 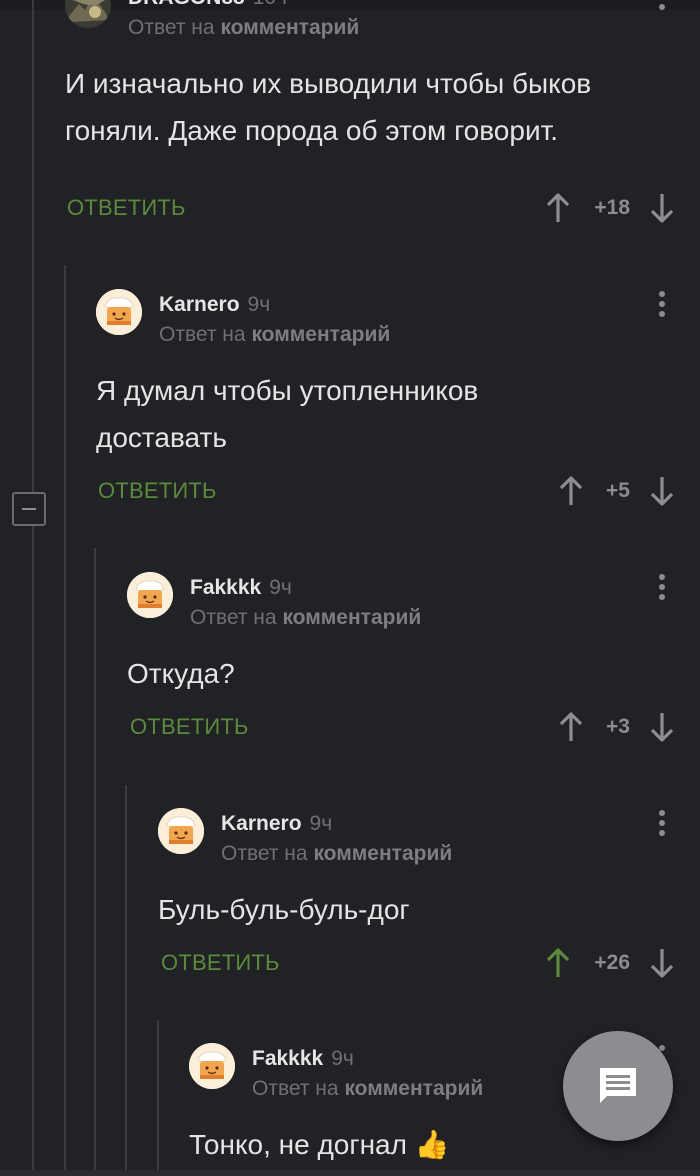 What do you see at coordinates (284, 909) in the screenshot?
I see `comment-text: Буль-буль-буль-дог` at bounding box center [284, 909].